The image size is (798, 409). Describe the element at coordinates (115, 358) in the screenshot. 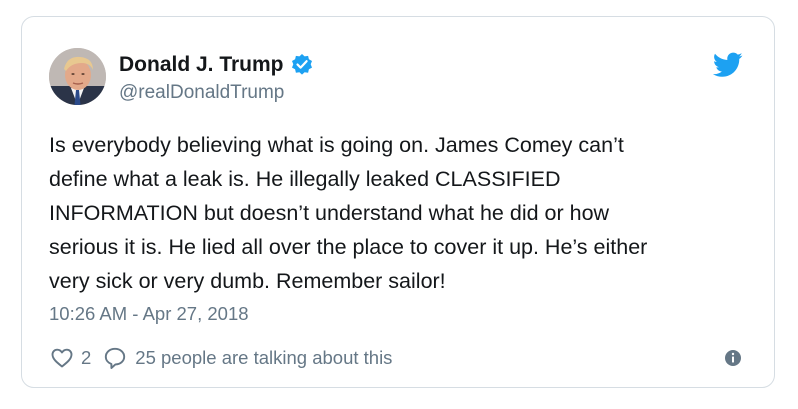

I see `reply-bubble-icon` at that location.